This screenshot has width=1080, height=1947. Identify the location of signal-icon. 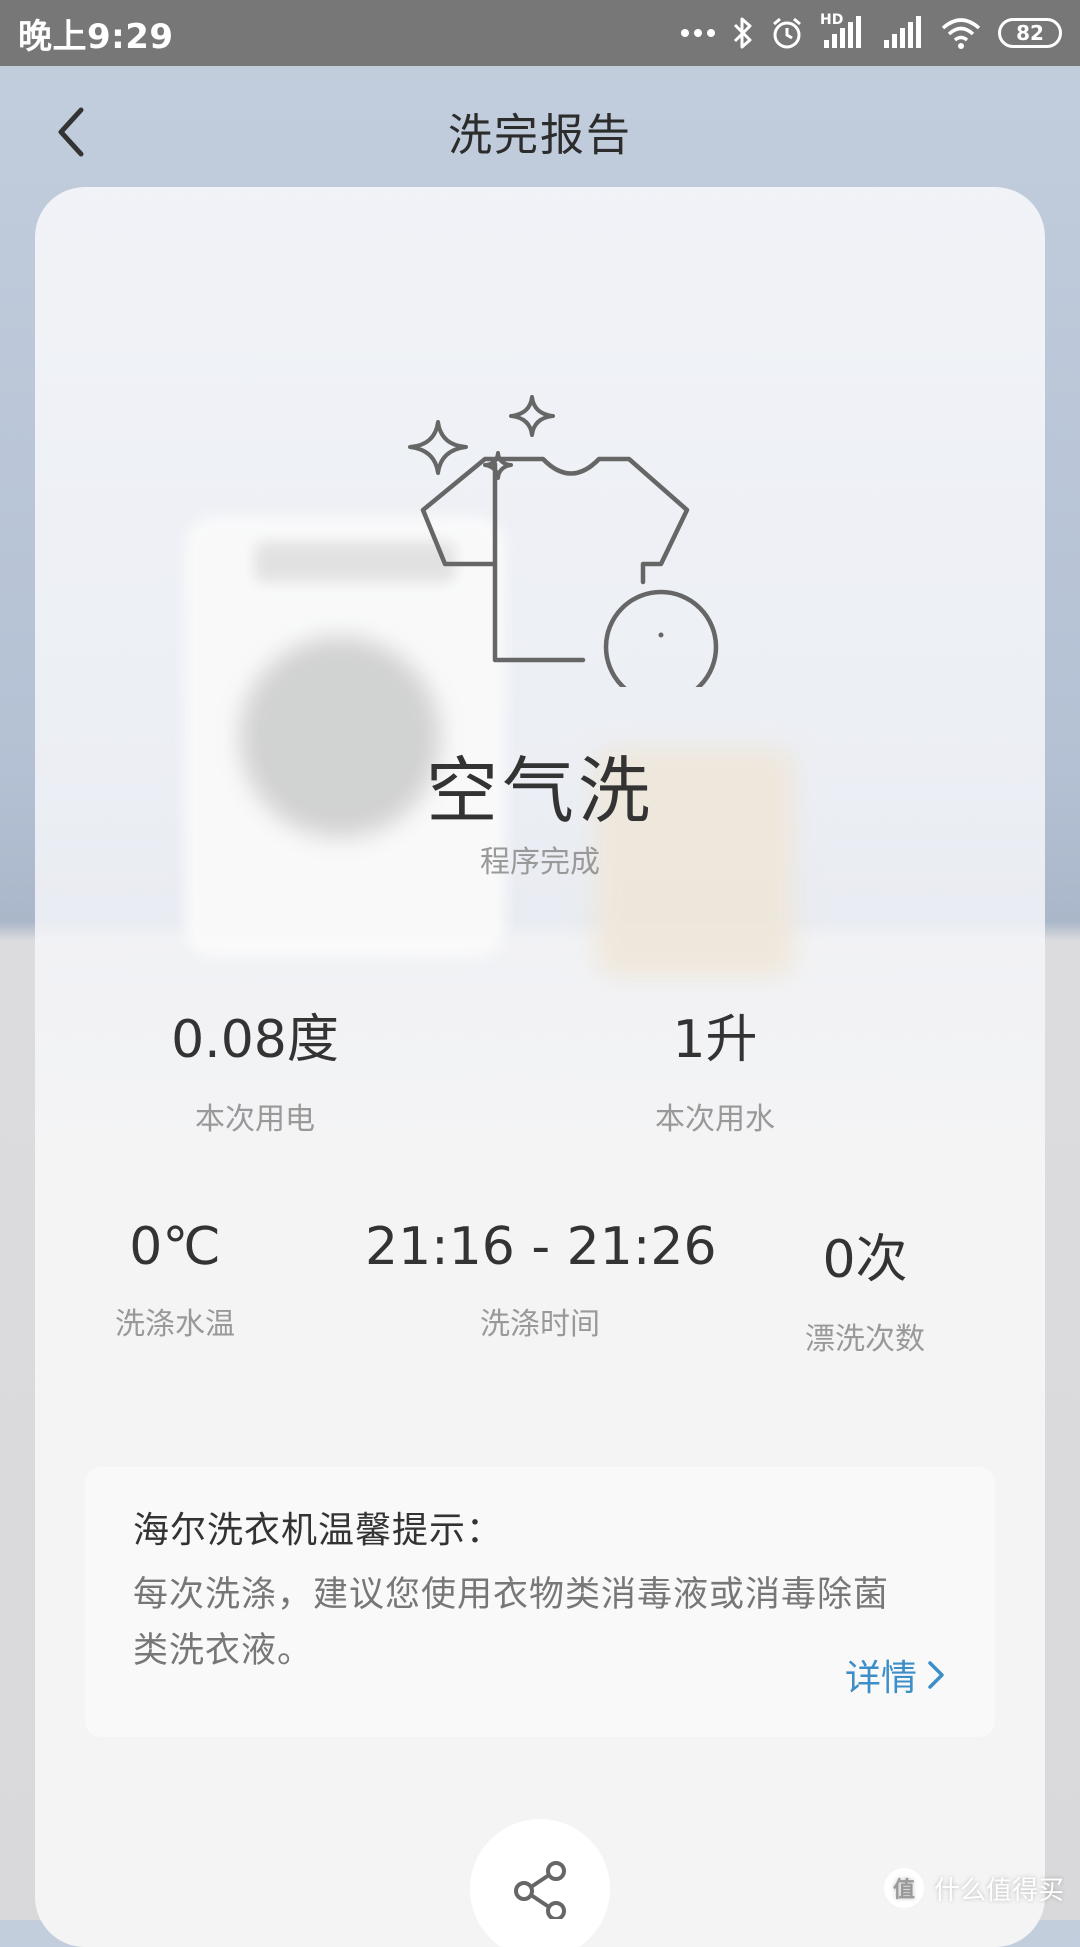
(902, 32).